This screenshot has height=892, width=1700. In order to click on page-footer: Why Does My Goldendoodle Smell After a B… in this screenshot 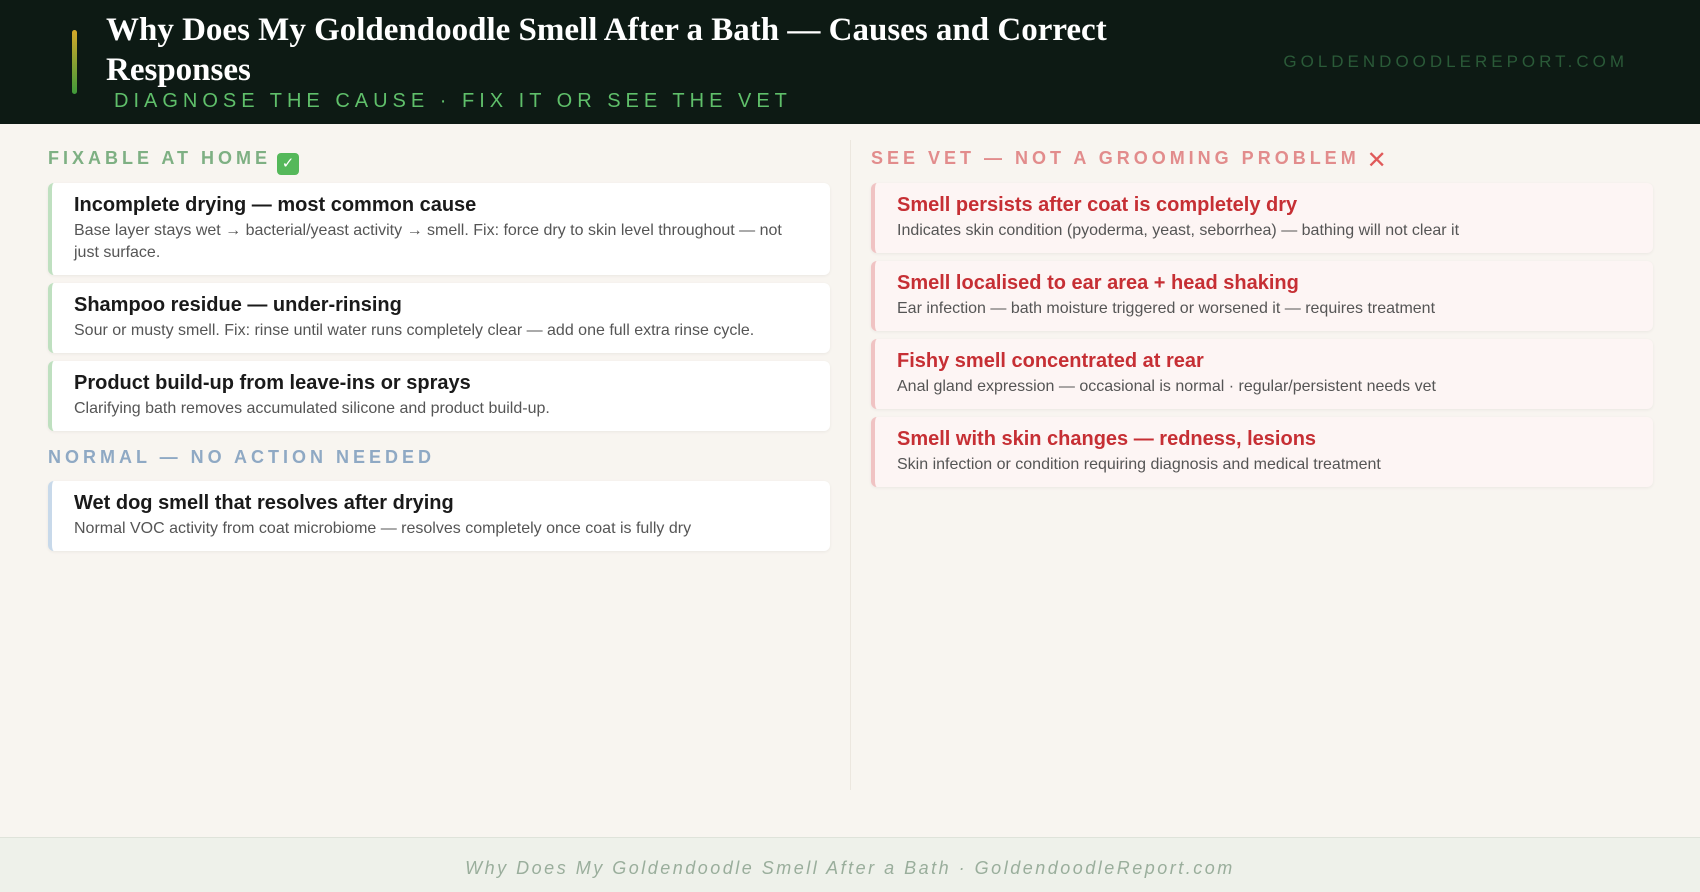, I will do `click(850, 864)`.